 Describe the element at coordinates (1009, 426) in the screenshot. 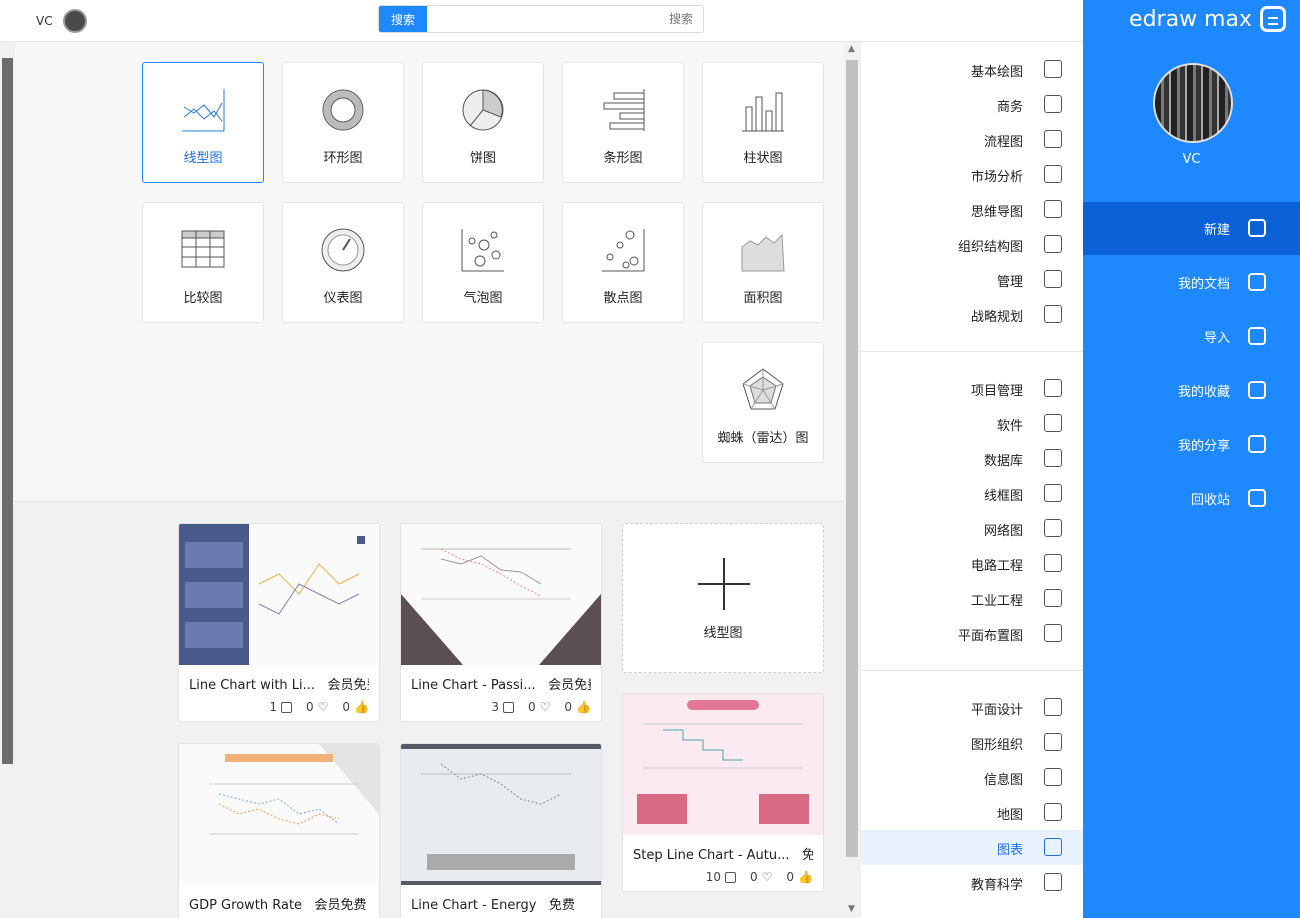

I see `category-label: 软件` at that location.